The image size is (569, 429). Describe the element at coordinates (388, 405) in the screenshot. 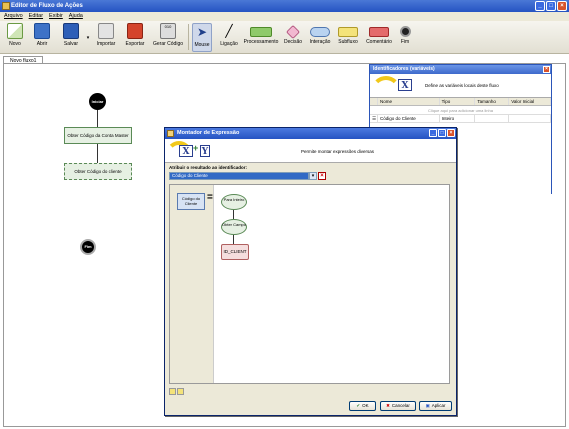

I see `cancel-x-icon: ✖` at that location.